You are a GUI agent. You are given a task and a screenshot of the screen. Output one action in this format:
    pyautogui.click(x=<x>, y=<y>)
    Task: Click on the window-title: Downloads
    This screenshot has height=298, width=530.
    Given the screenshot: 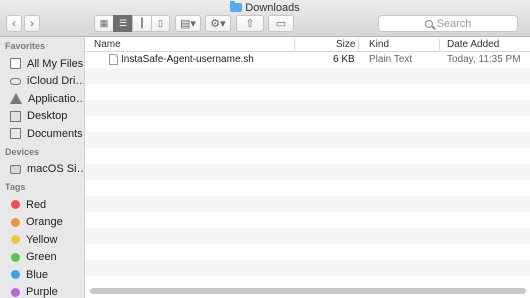 What is the action you would take?
    pyautogui.click(x=265, y=7)
    